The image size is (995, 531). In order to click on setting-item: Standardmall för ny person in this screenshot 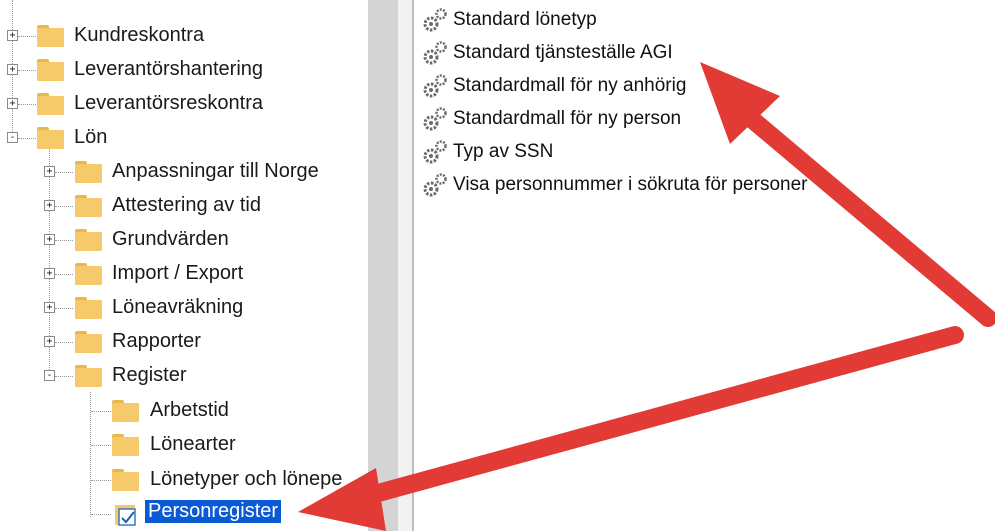, I will do `click(551, 119)`.